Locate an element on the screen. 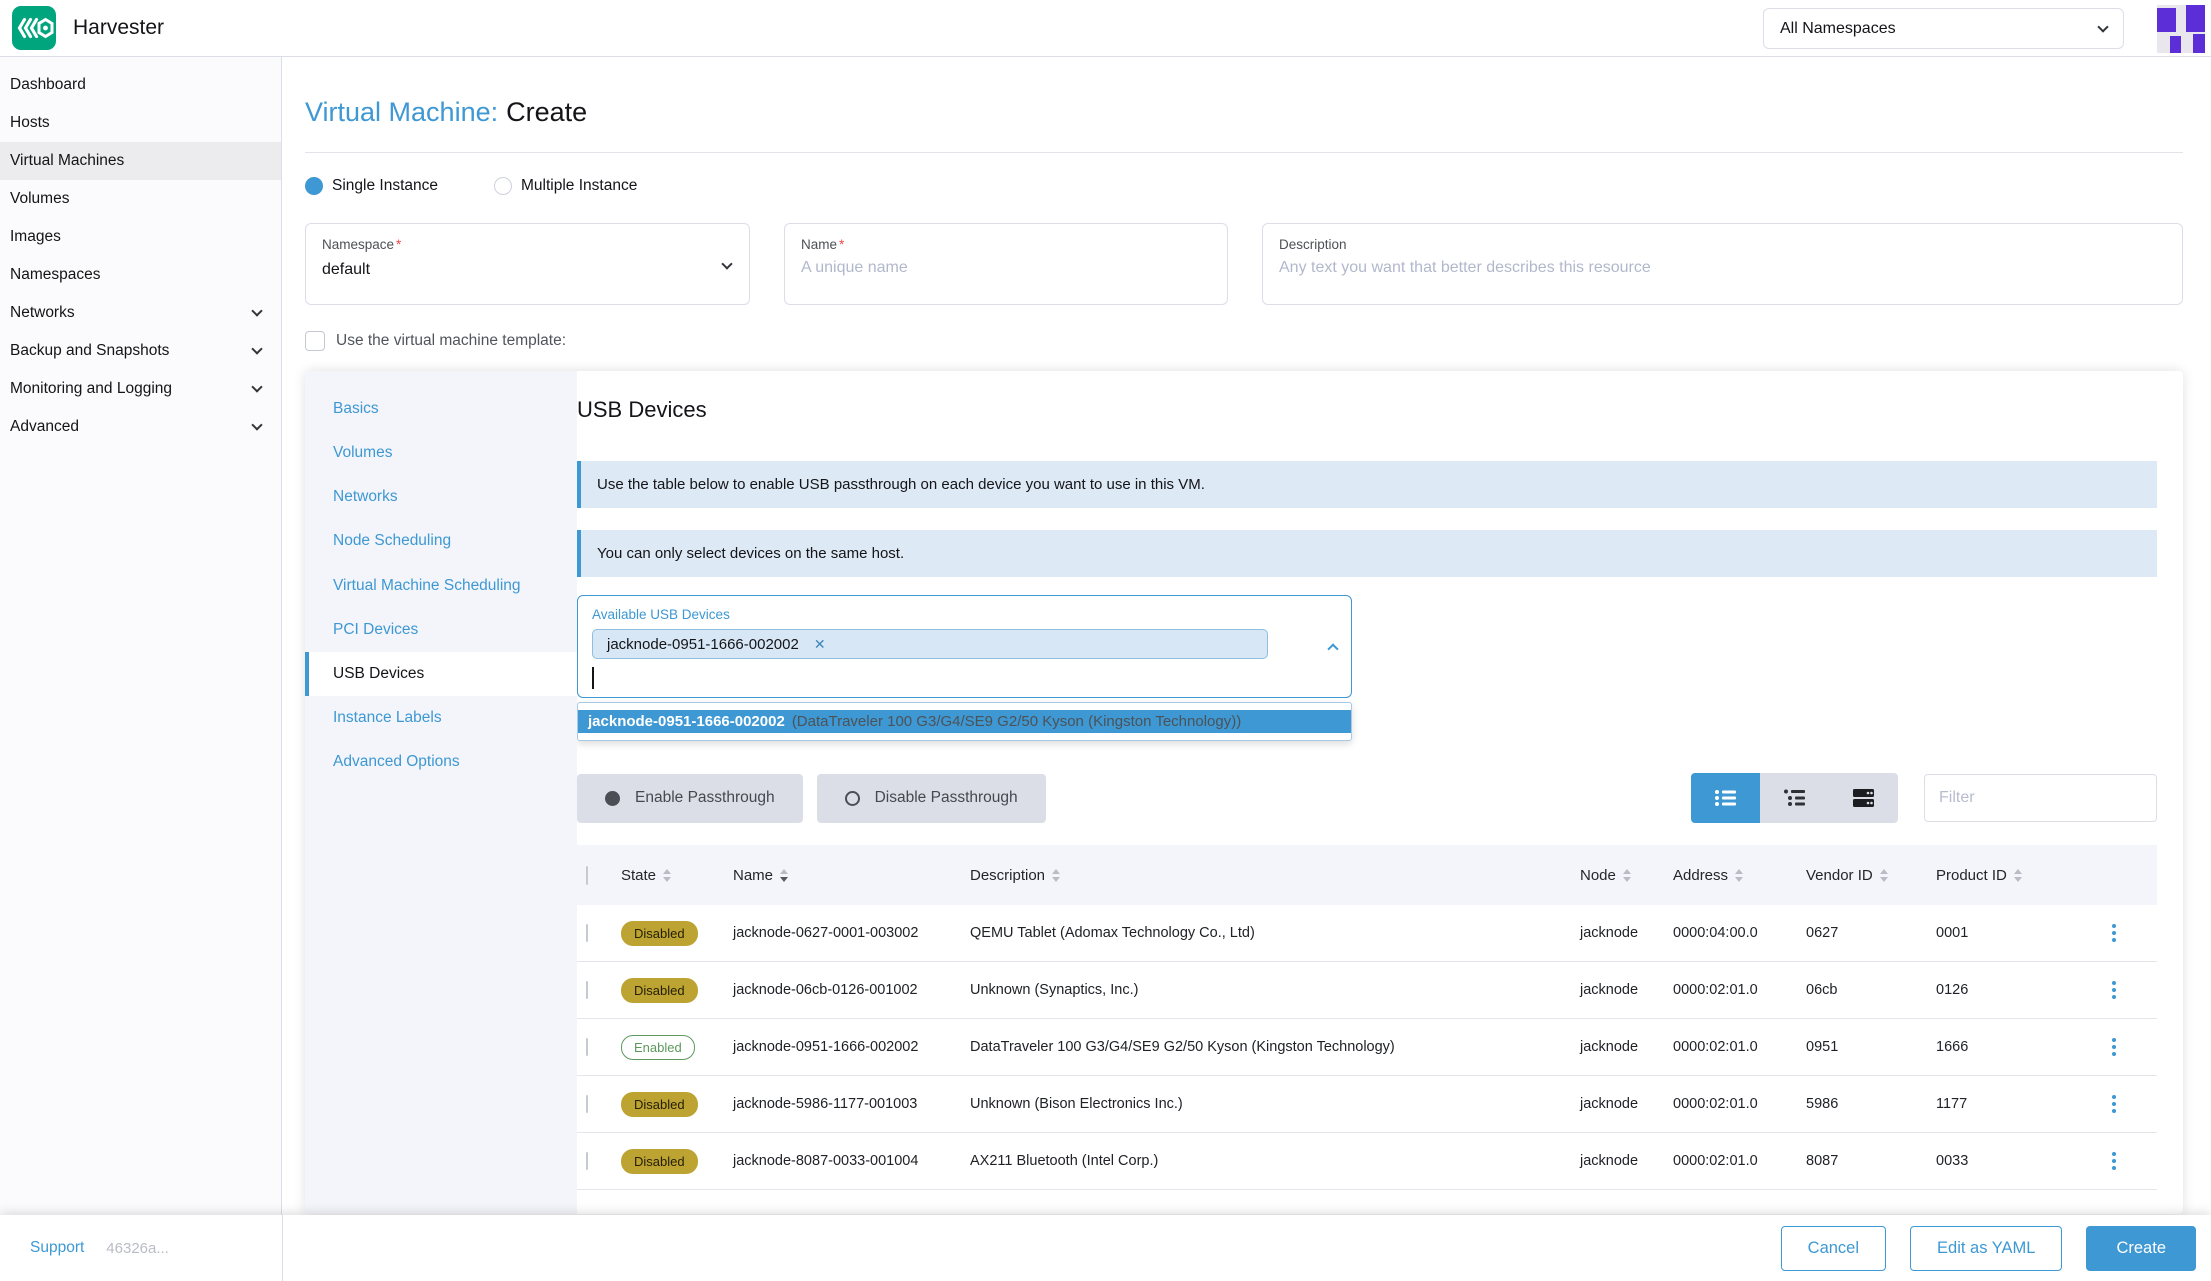 This screenshot has width=2211, height=1281. sidebar-item-namespaces: Namespaces is located at coordinates (140, 275).